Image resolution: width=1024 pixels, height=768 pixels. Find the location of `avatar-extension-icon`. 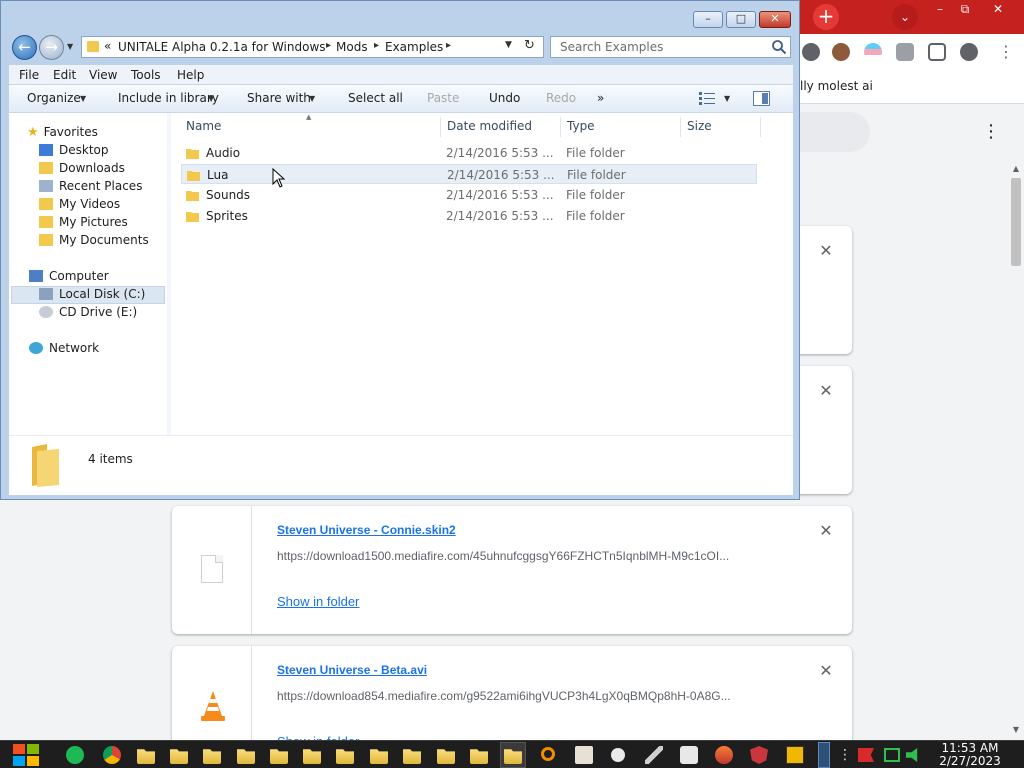

avatar-extension-icon is located at coordinates (841, 52).